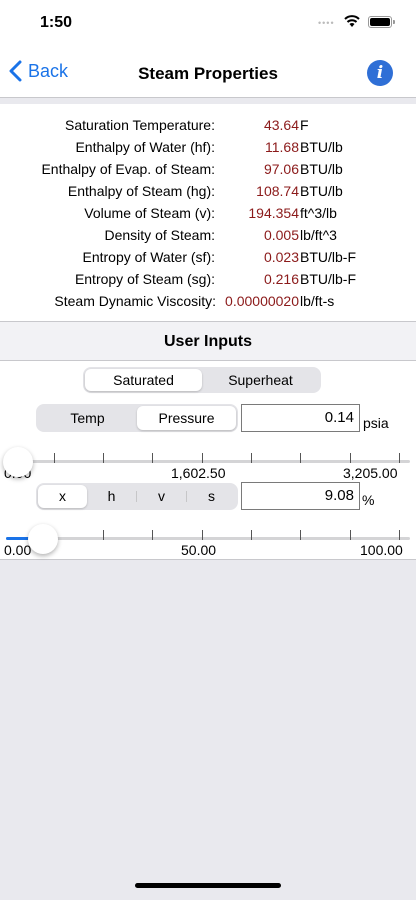 This screenshot has height=900, width=416. Describe the element at coordinates (111, 496) in the screenshot. I see `segment-h: h` at that location.